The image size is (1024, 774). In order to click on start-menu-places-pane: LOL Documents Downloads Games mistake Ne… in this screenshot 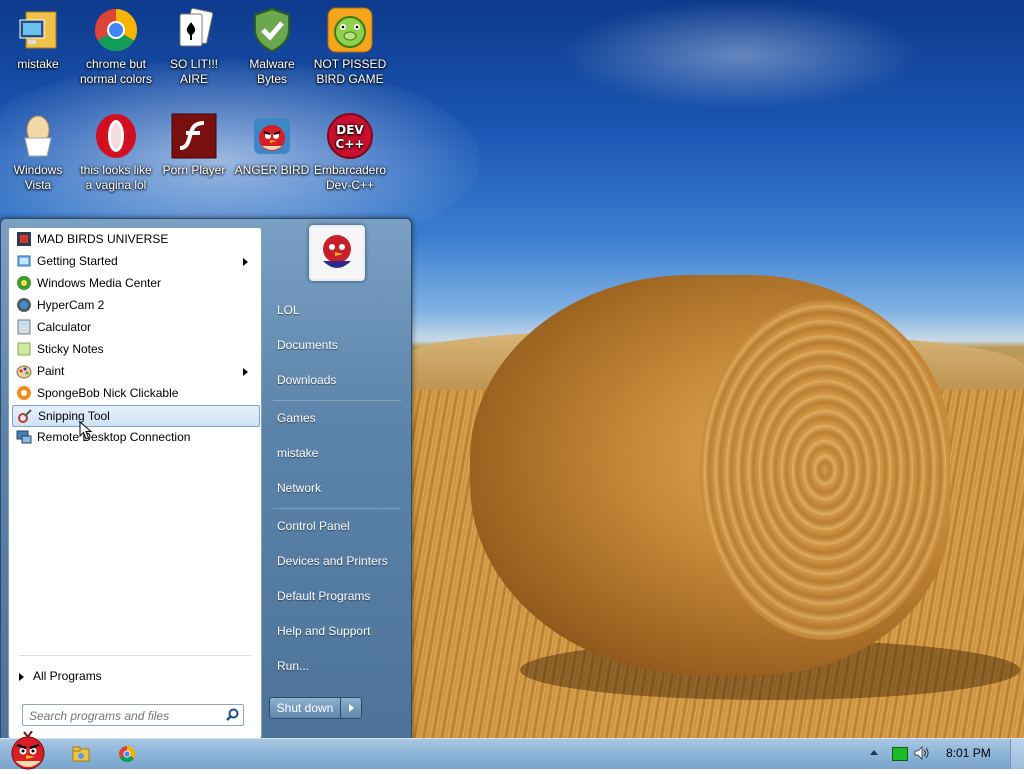, I will do `click(337, 479)`.